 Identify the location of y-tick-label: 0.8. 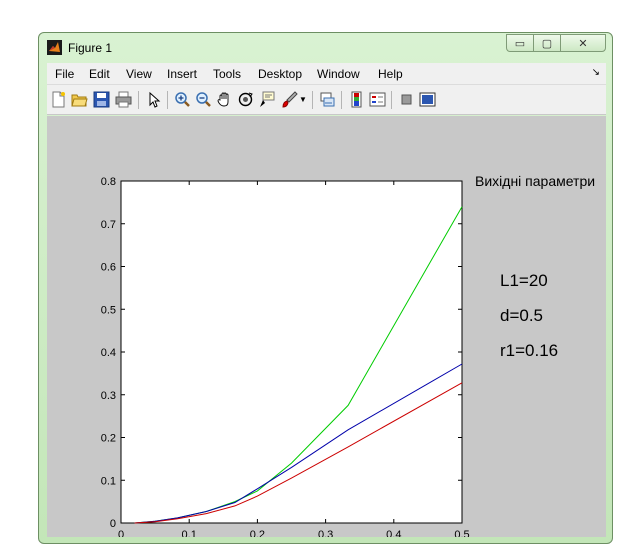
(108, 182).